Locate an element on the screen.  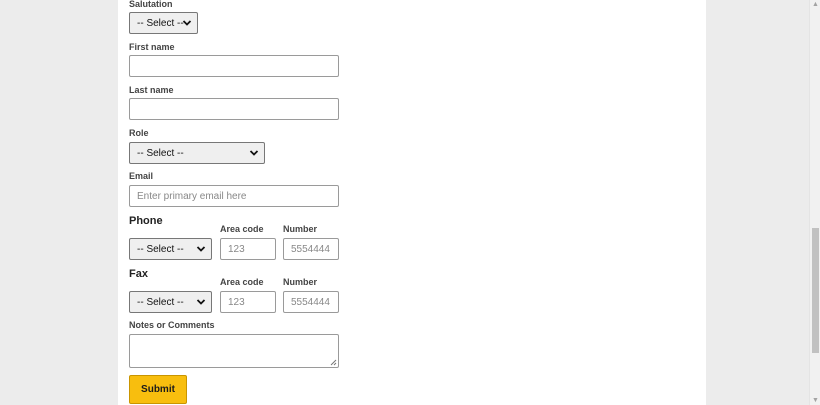
salutation-label: Salutation is located at coordinates (151, 4).